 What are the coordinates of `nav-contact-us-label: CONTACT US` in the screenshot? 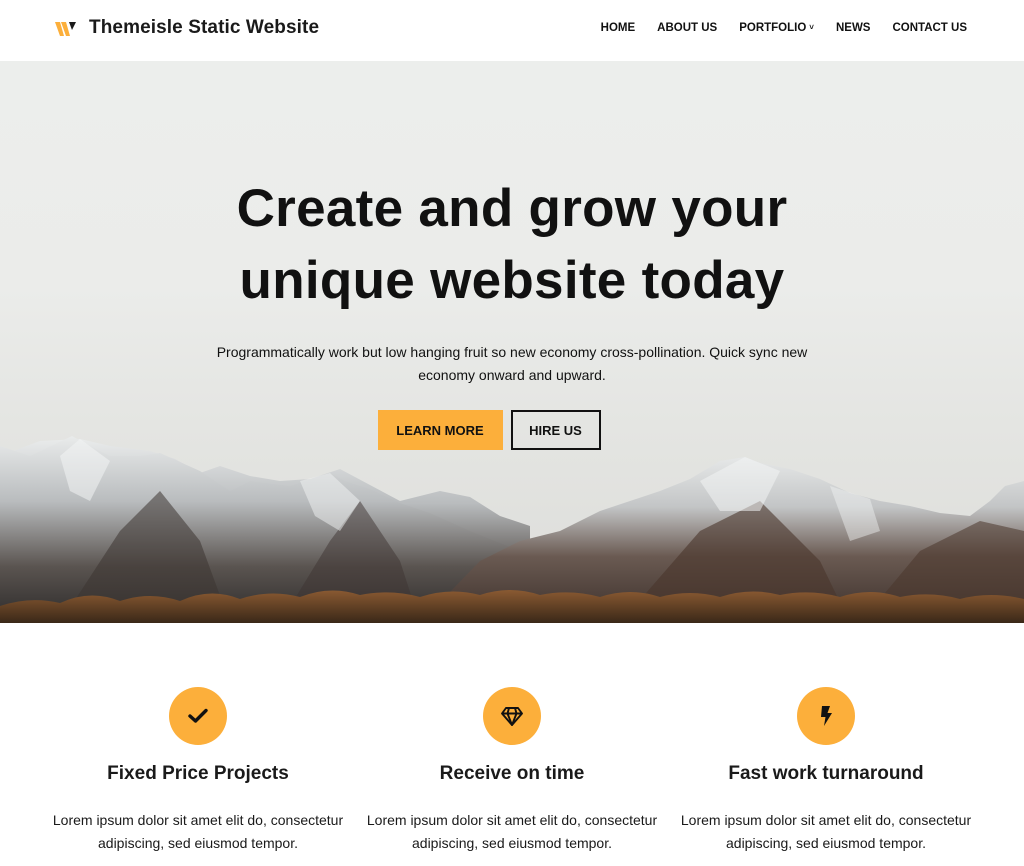 It's located at (929, 28).